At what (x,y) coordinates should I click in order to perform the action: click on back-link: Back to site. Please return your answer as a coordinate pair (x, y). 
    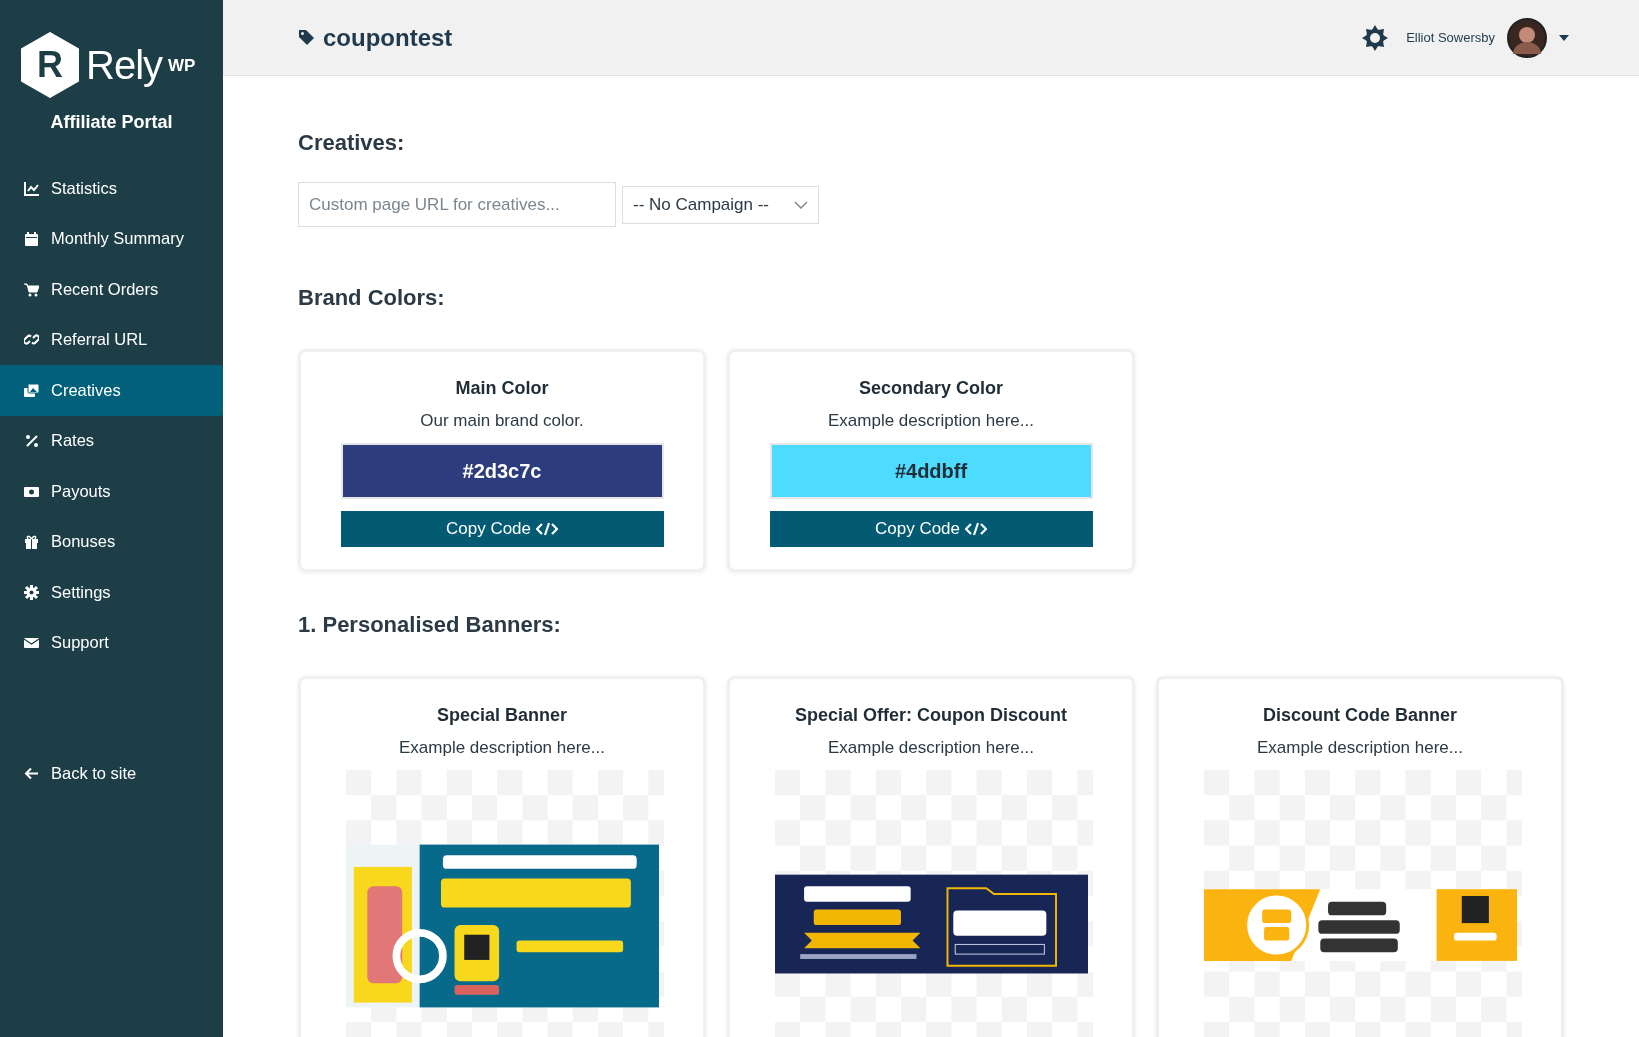
    Looking at the image, I should click on (111, 773).